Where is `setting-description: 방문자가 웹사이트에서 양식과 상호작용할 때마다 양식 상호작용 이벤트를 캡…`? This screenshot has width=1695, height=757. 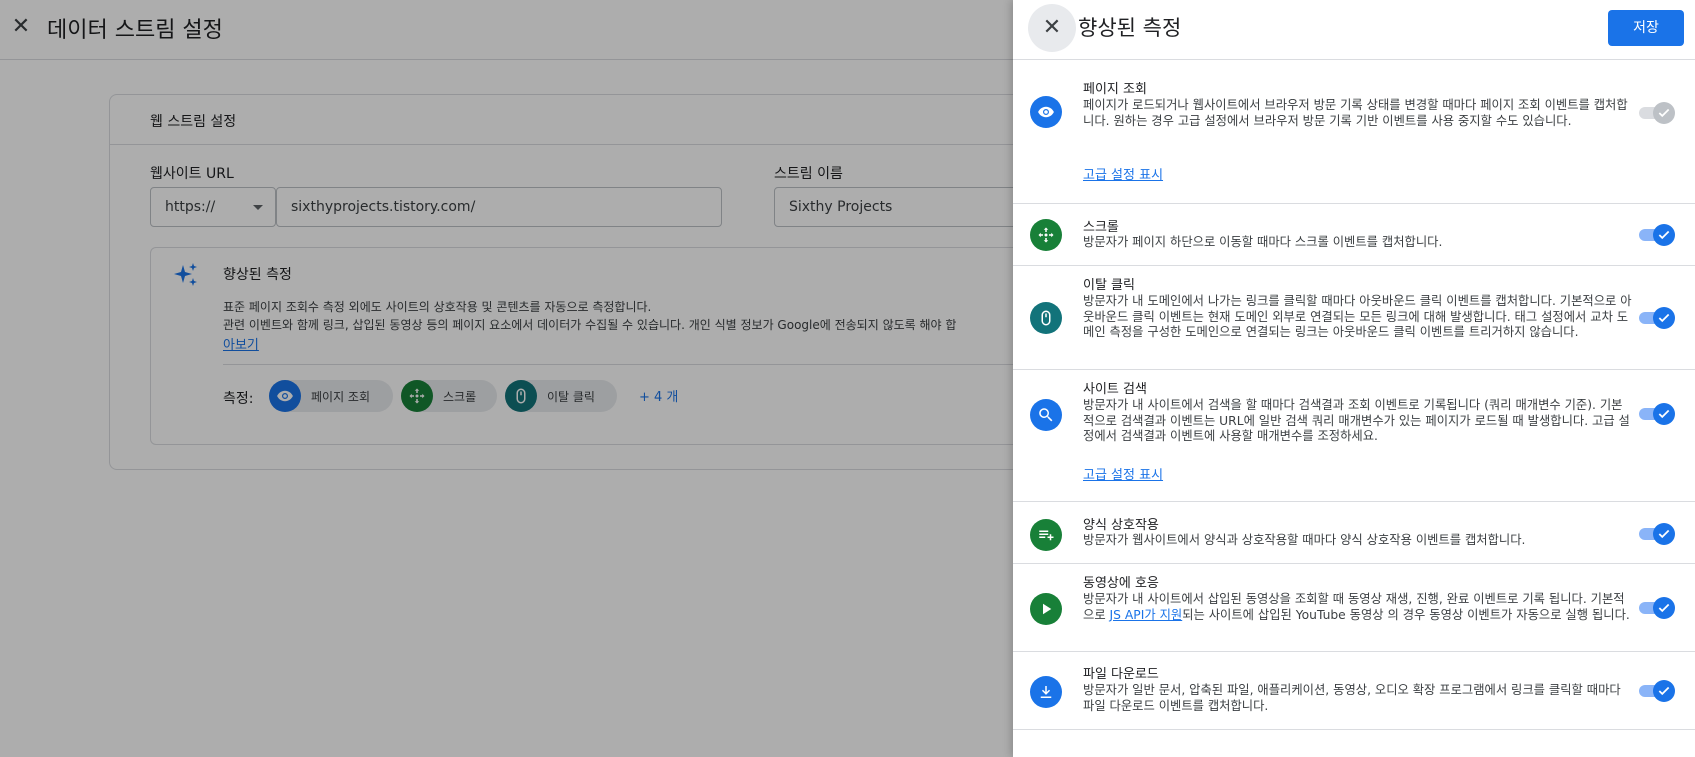
setting-description: 방문자가 웹사이트에서 양식과 상호작용할 때마다 양식 상호작용 이벤트를 캡… is located at coordinates (1304, 540).